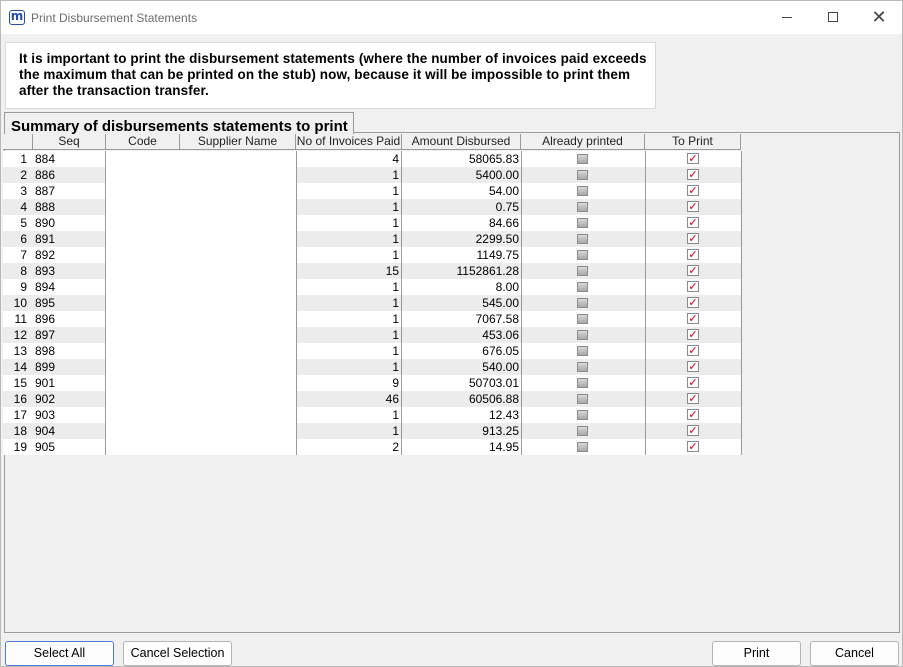 This screenshot has height=667, width=903. Describe the element at coordinates (503, 447) in the screenshot. I see `amount-disbursed-cell: 14.95` at that location.